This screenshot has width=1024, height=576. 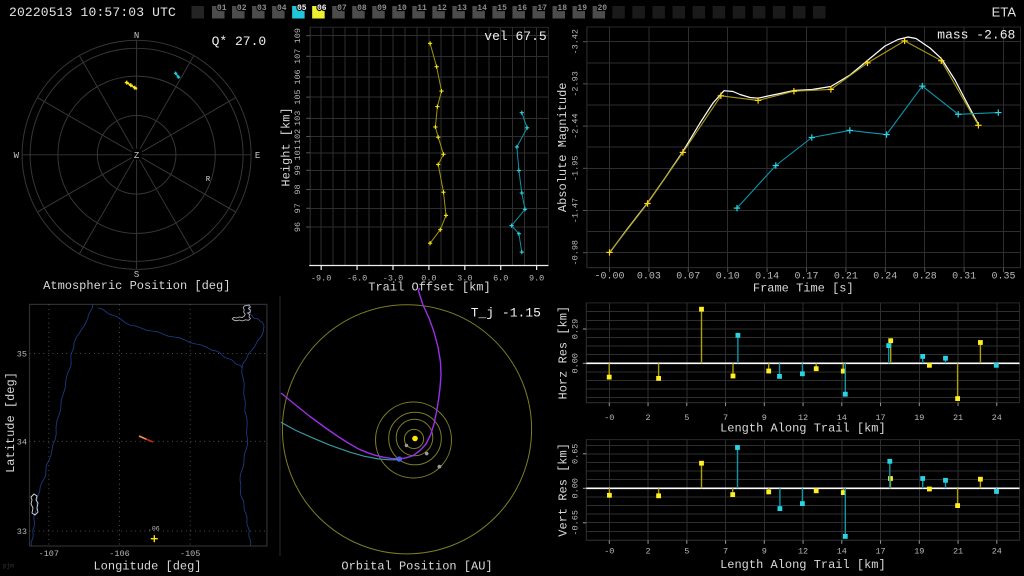 I want to click on svg-text: .06, so click(x=154, y=529).